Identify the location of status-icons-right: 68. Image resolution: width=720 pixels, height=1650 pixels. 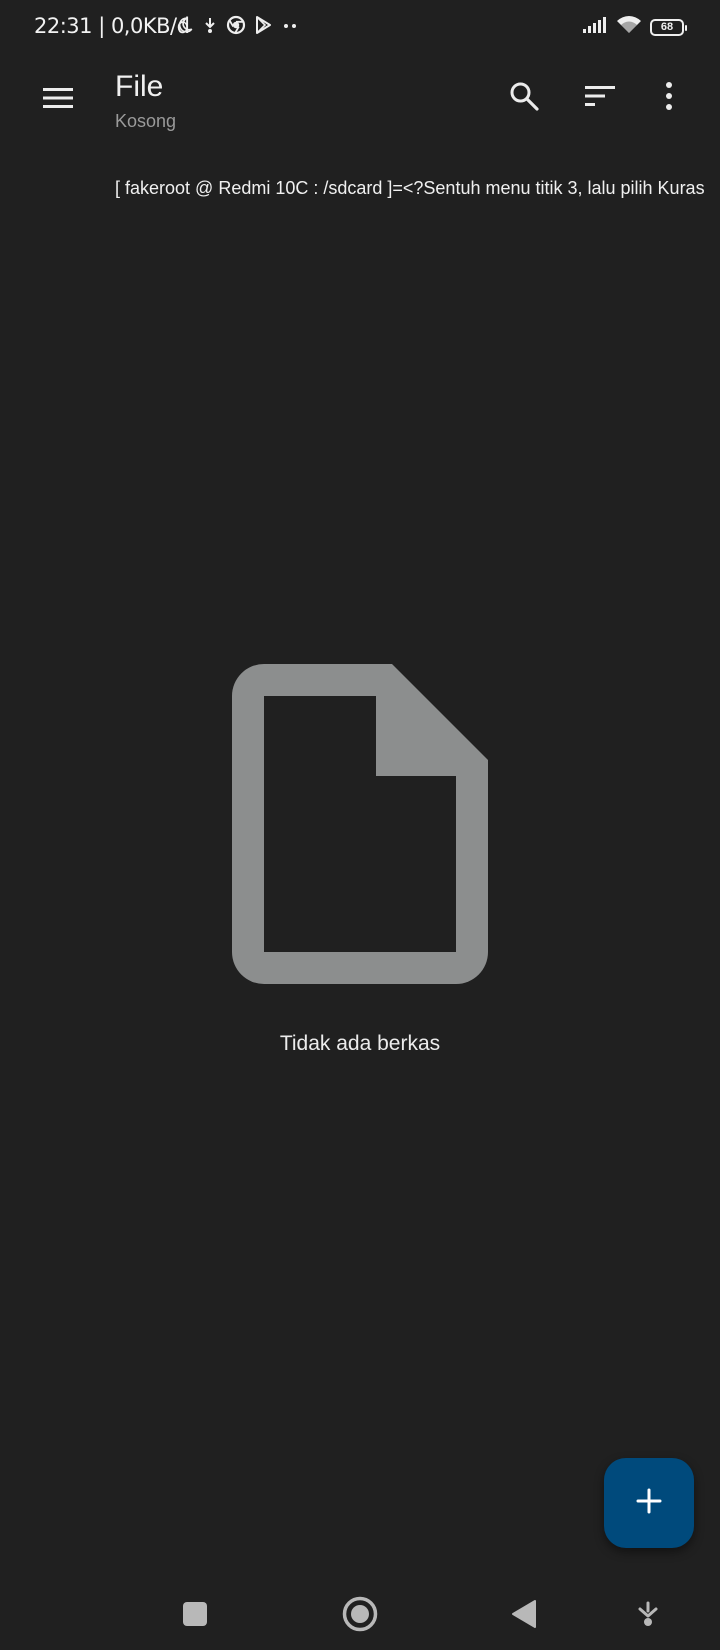
(634, 27).